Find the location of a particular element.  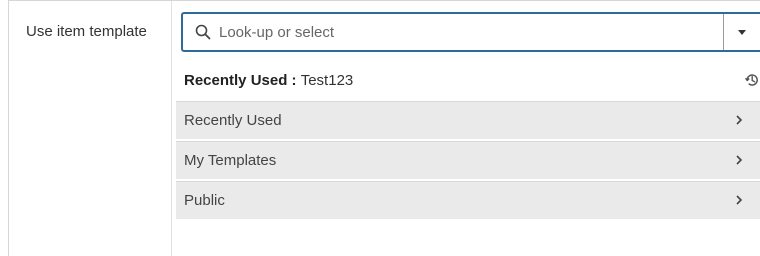

recent-item-text: Recently Used : Test123 is located at coordinates (268, 80).